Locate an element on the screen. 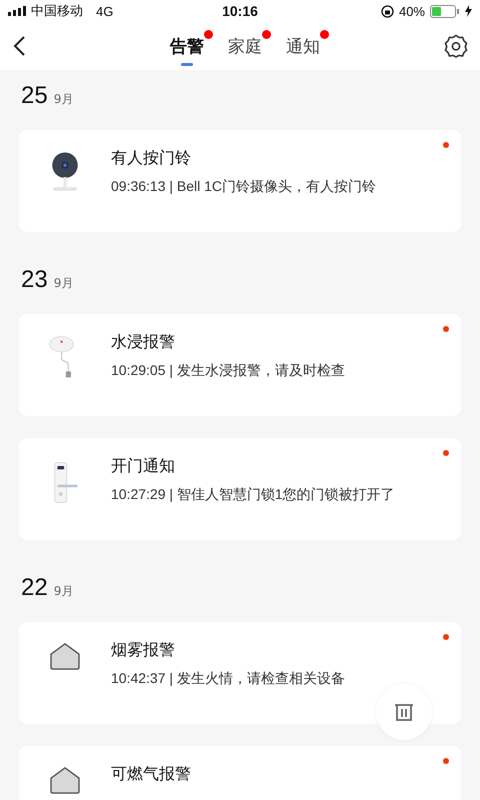  alert-card: 可燃气报警 is located at coordinates (240, 773).